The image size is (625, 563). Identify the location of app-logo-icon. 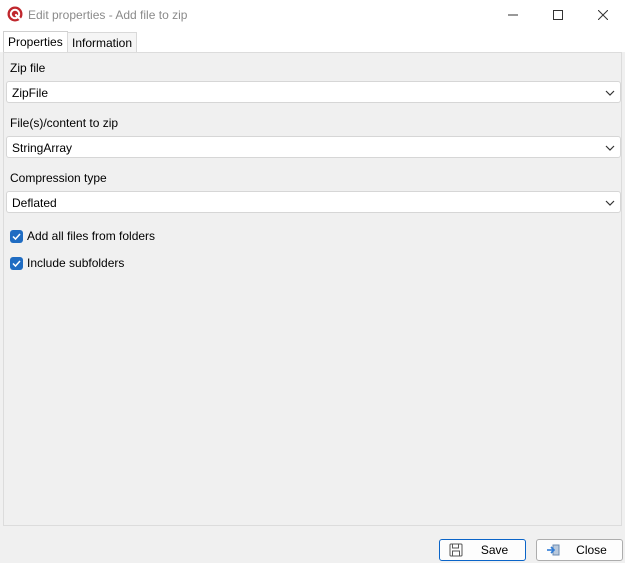
(15, 14).